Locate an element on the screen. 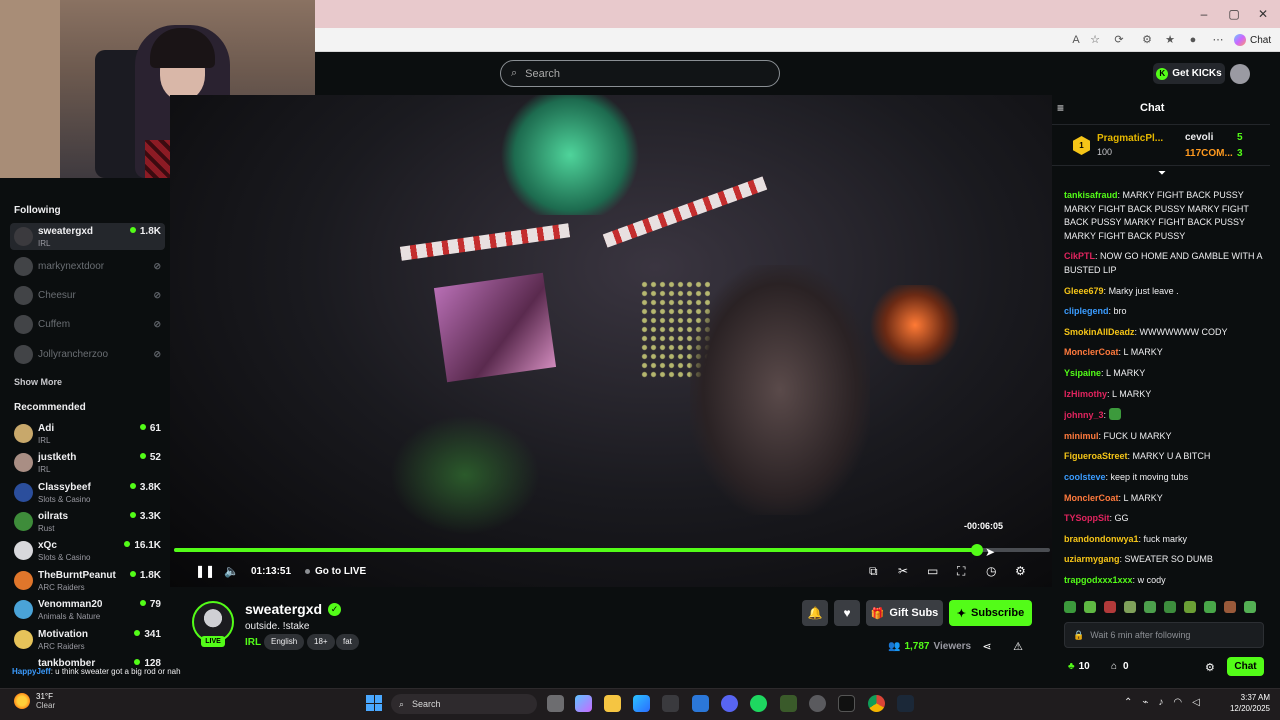 This screenshot has height=720, width=1280. minimize-icon: – is located at coordinates (1204, 14).